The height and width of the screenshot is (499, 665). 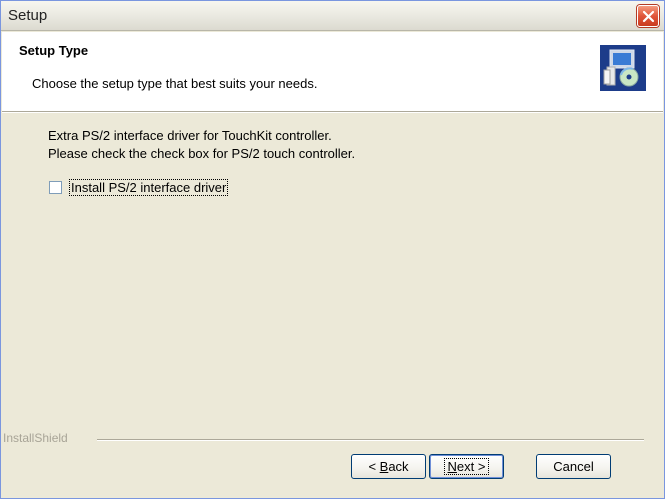 What do you see at coordinates (149, 187) in the screenshot?
I see `install-ps2-label: Install PS/2 interface driver` at bounding box center [149, 187].